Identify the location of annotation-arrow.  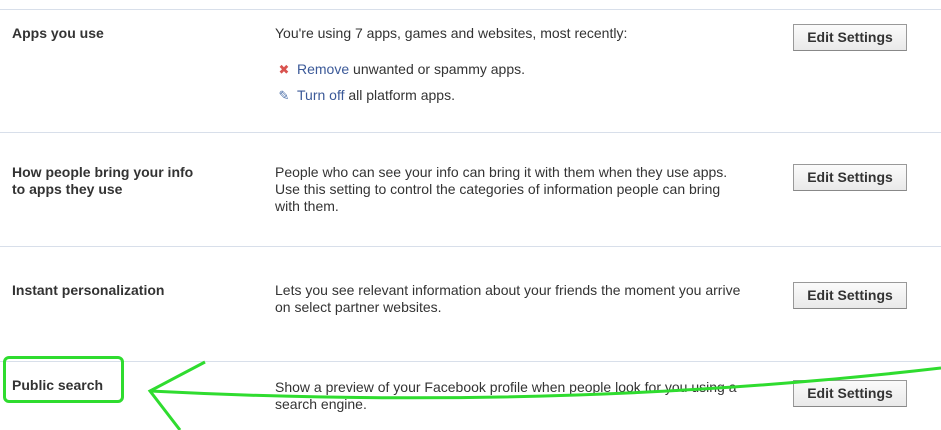
(544, 395).